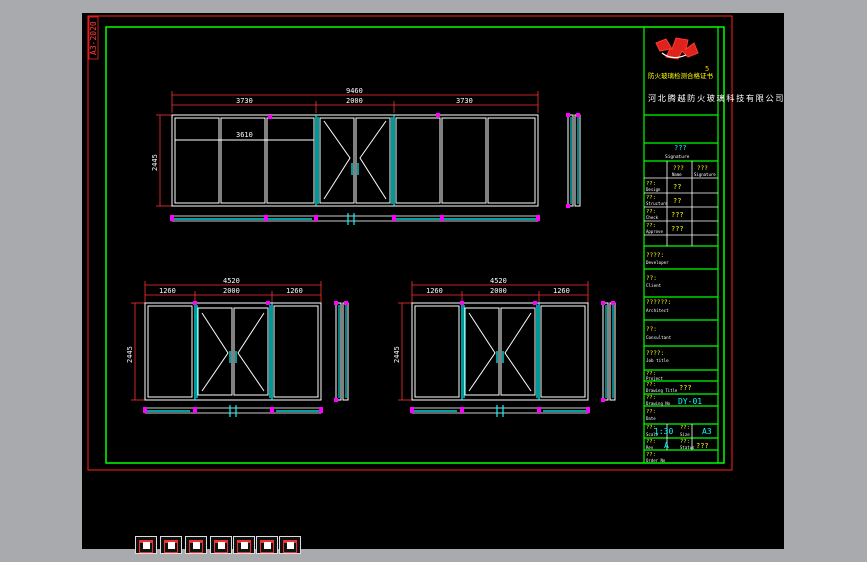  I want to click on sig-col: ???, so click(702, 168).